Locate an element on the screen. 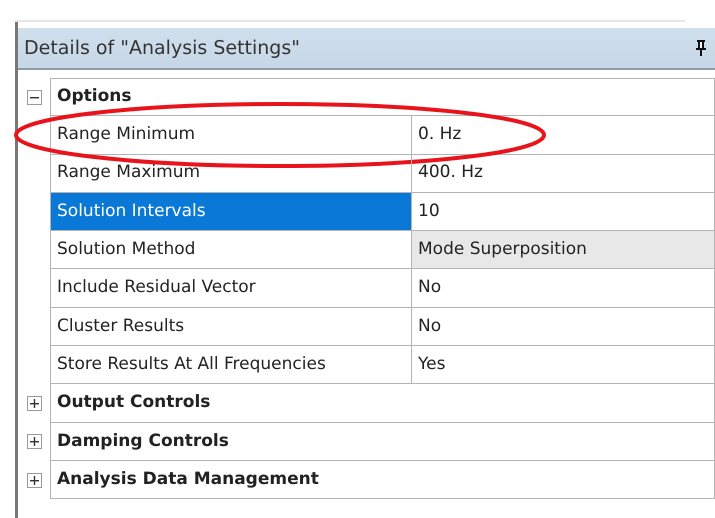  panel-title: Details of "Analysis Settings" is located at coordinates (162, 48).